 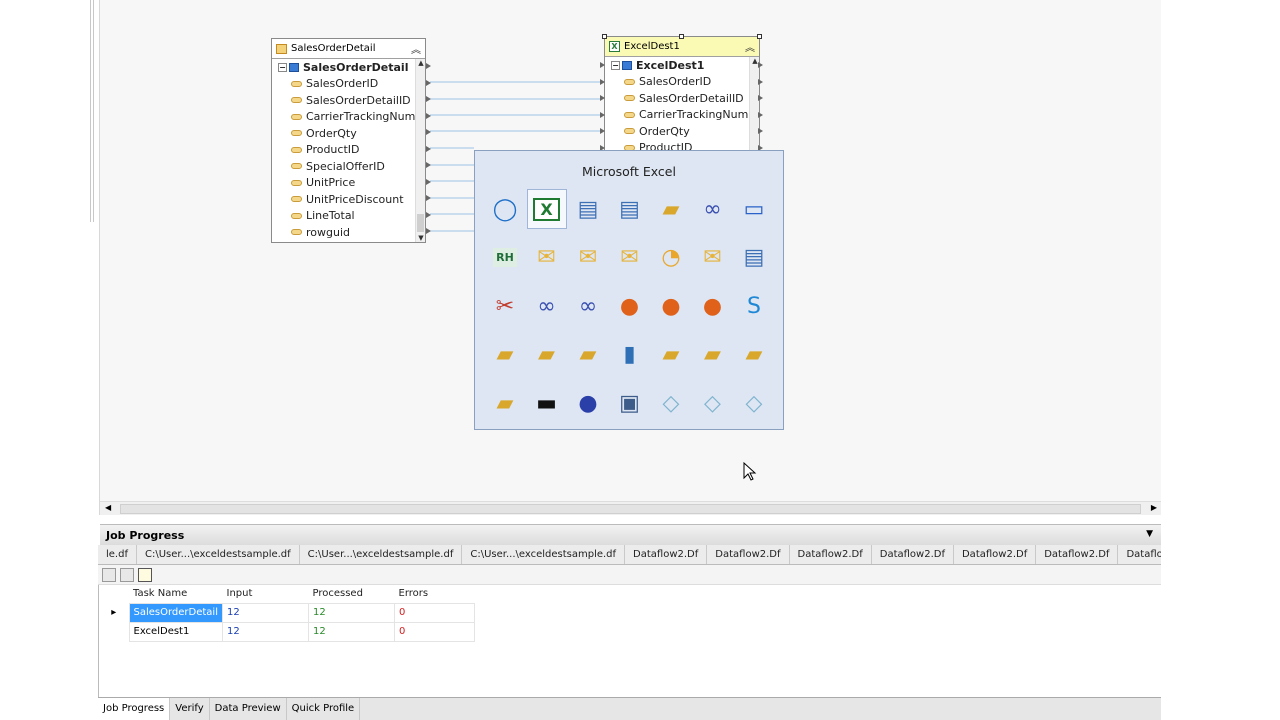 I want to click on collapse-icon: ︽, so click(x=750, y=46).